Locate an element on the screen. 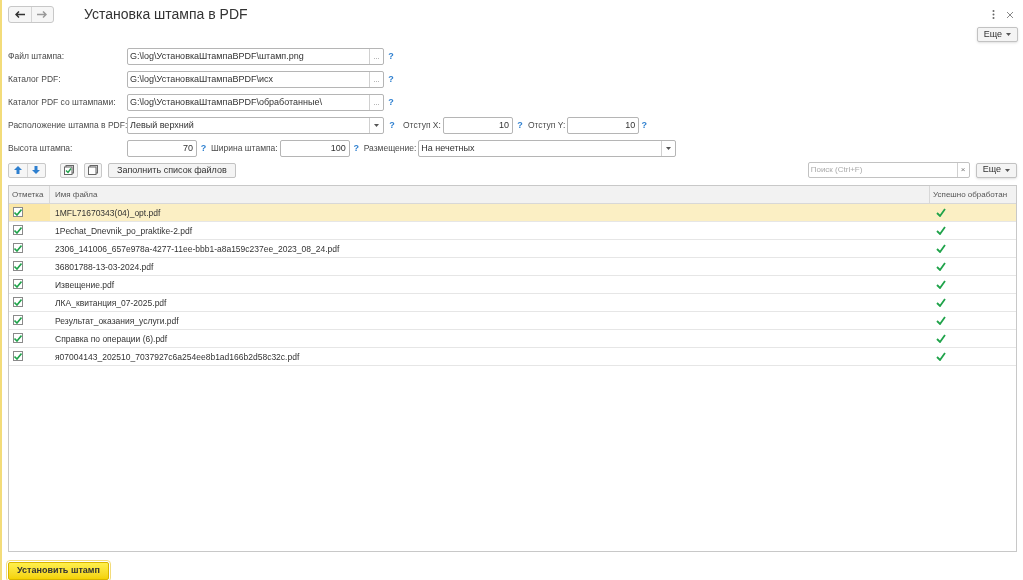 The image size is (1023, 580). table-row: ЛКА_квитанция_07-2025.pdf is located at coordinates (512, 303).